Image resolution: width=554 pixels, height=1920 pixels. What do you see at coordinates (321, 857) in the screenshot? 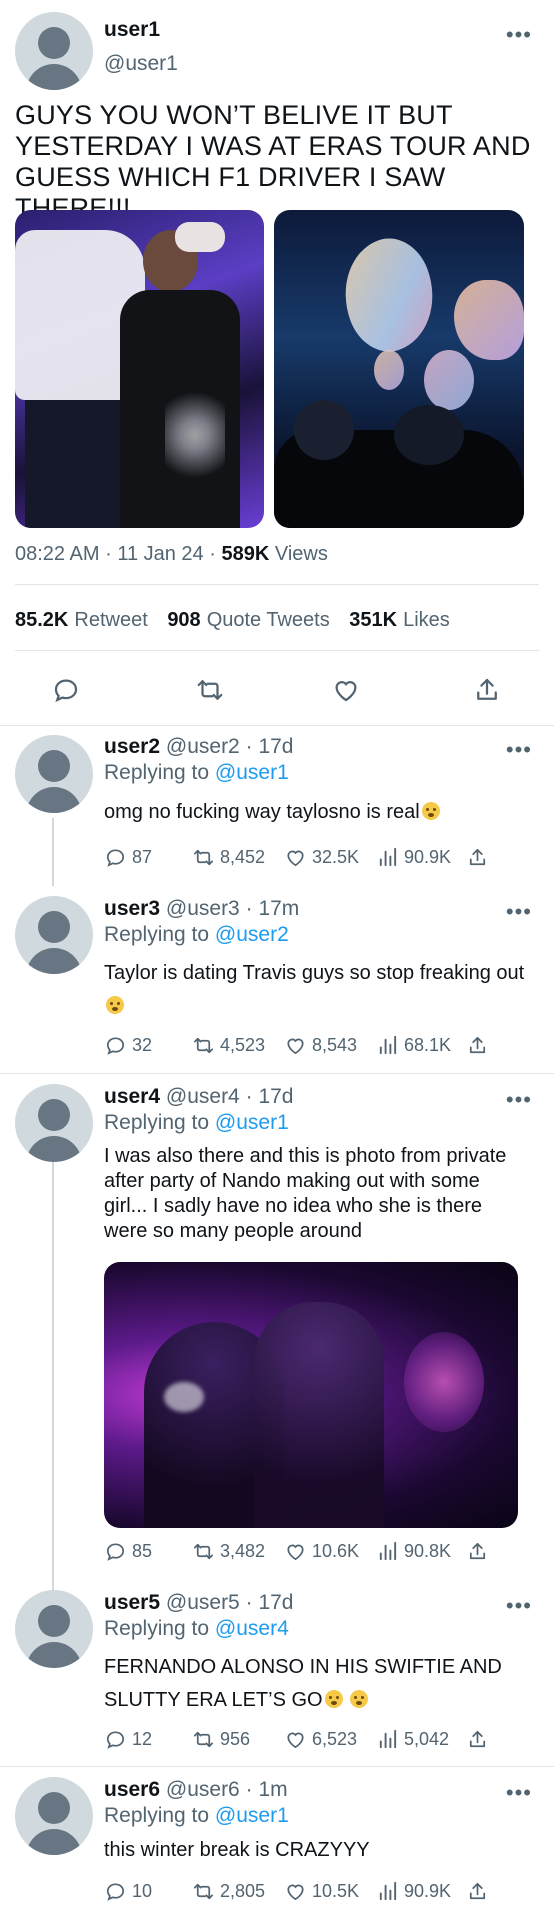
I see `heart-icon: 32.5K` at bounding box center [321, 857].